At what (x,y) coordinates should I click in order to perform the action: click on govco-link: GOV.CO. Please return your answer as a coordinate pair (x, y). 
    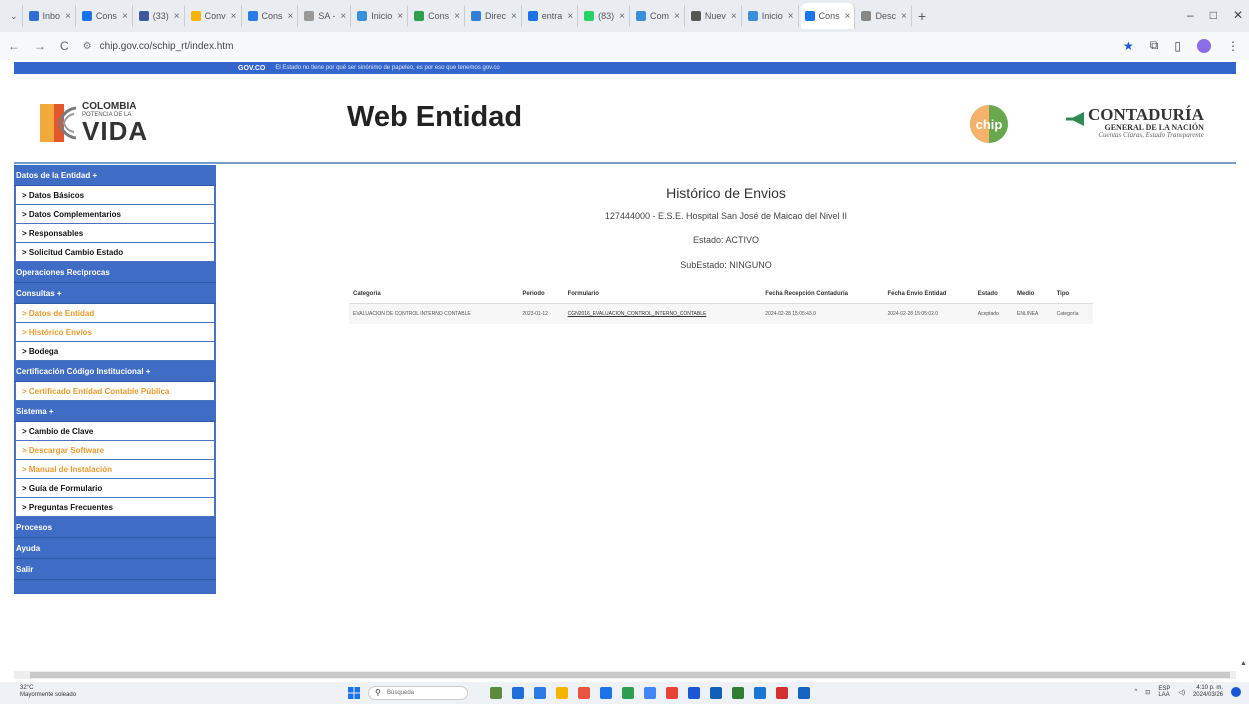
    Looking at the image, I should click on (251, 68).